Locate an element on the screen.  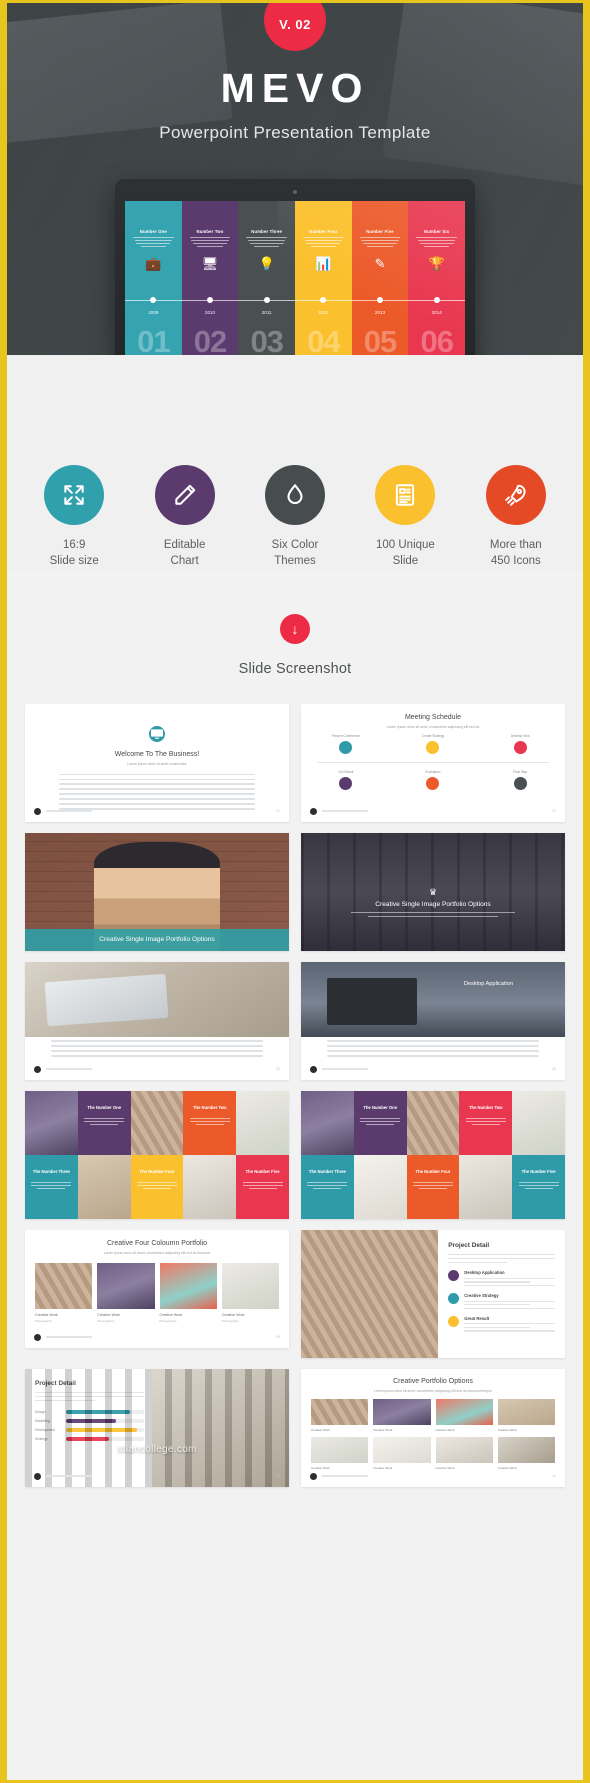
feature-item-2: Editable Chart is located at coordinates (184, 517).